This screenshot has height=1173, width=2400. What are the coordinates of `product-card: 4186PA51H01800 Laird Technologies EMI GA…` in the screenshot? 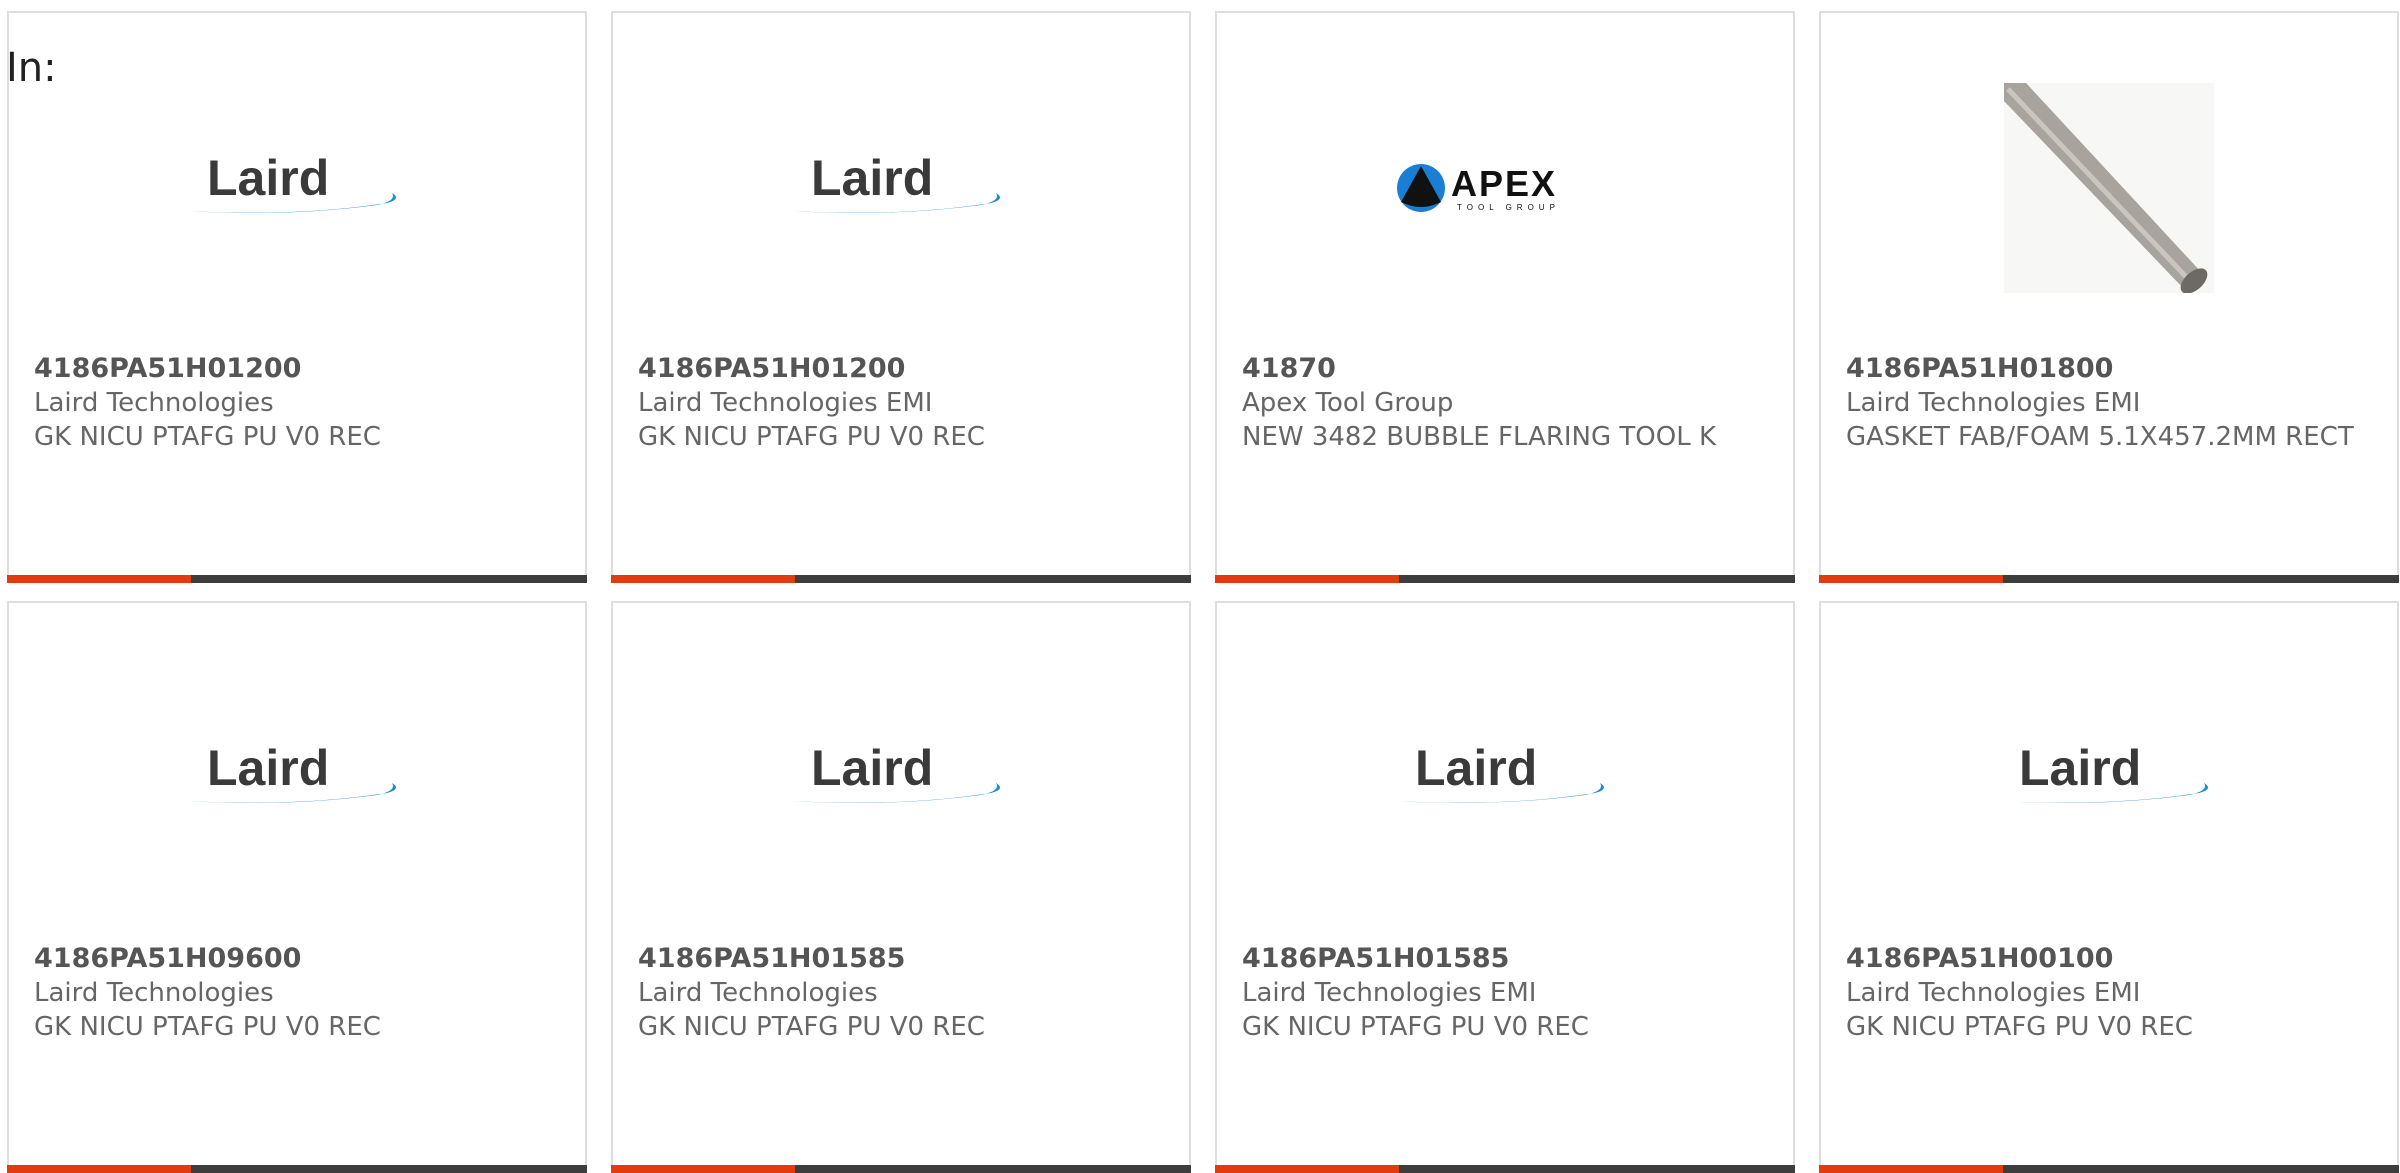 It's located at (2109, 297).